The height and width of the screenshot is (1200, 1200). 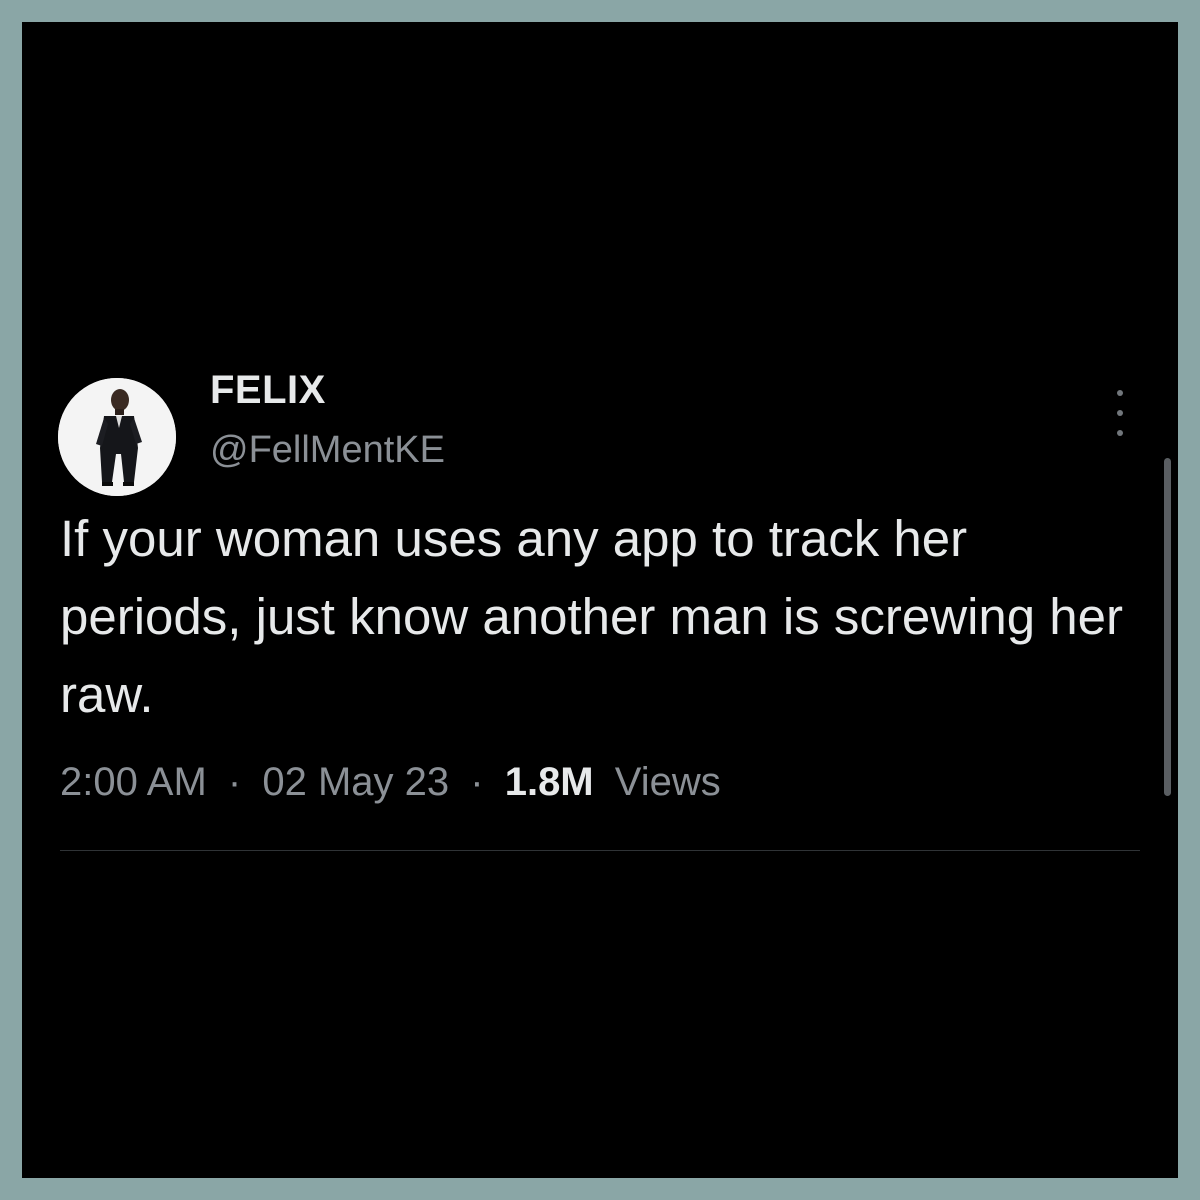 I want to click on views-label: Views, so click(x=667, y=782).